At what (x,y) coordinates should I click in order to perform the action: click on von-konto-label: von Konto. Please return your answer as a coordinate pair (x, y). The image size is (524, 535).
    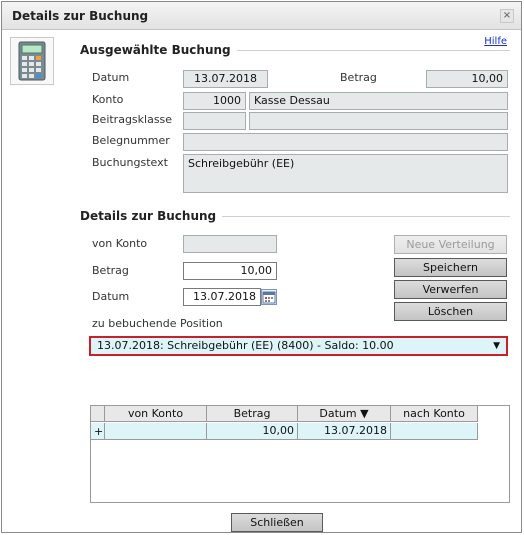
    Looking at the image, I should click on (120, 243).